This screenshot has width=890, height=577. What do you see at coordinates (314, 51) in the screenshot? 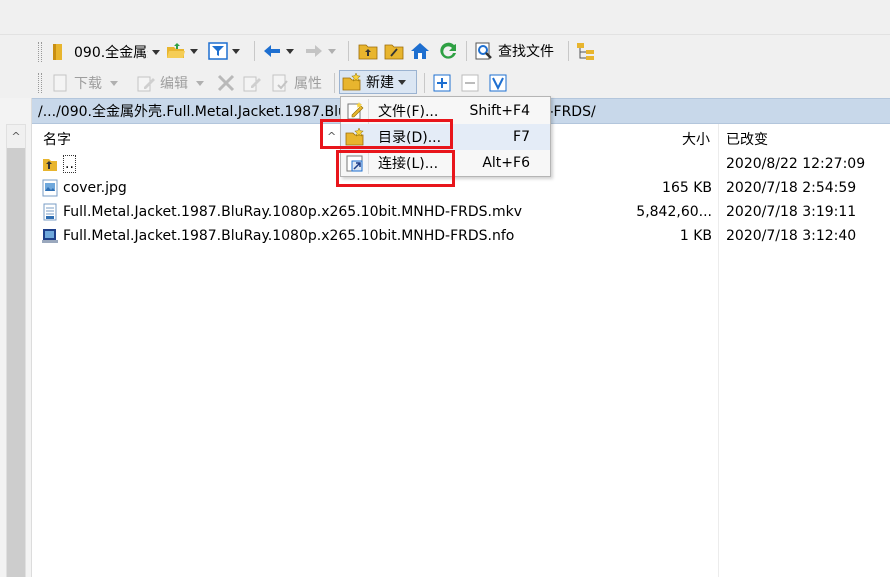
I see `arrow-right-icon` at bounding box center [314, 51].